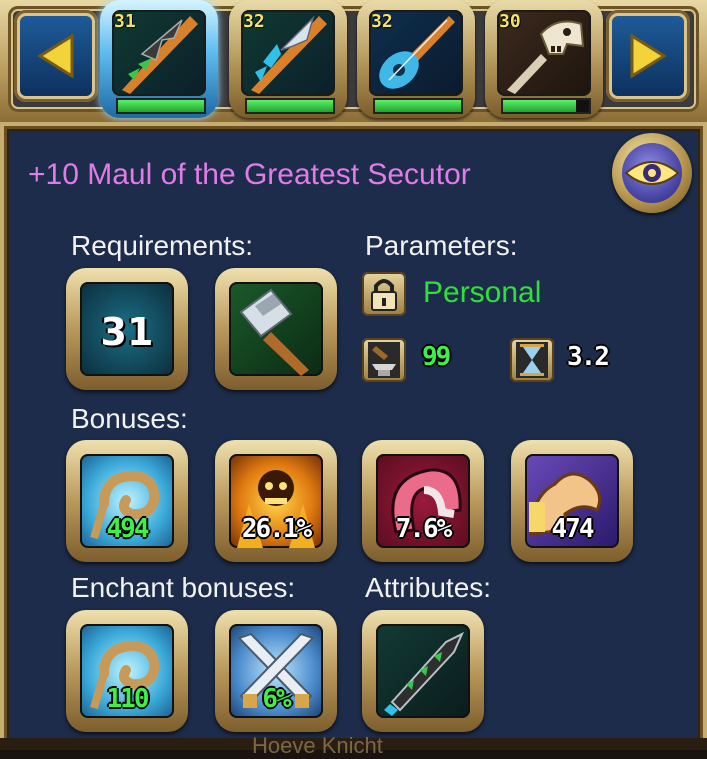 The image size is (707, 759). Describe the element at coordinates (128, 699) in the screenshot. I see `enchant-bonus-value: 110` at that location.